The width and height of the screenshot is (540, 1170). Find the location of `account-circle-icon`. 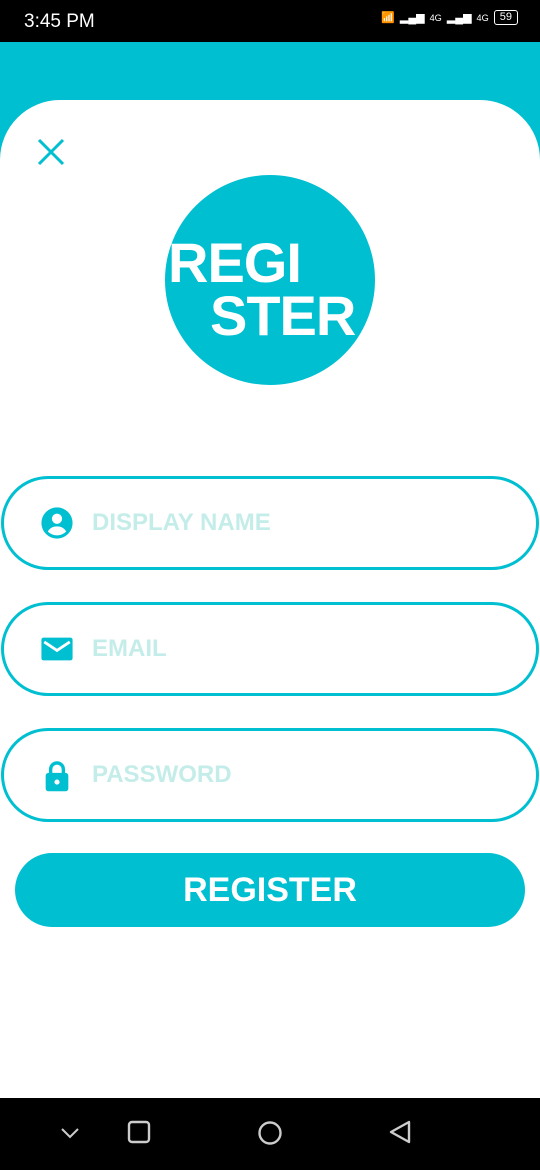

account-circle-icon is located at coordinates (57, 523).